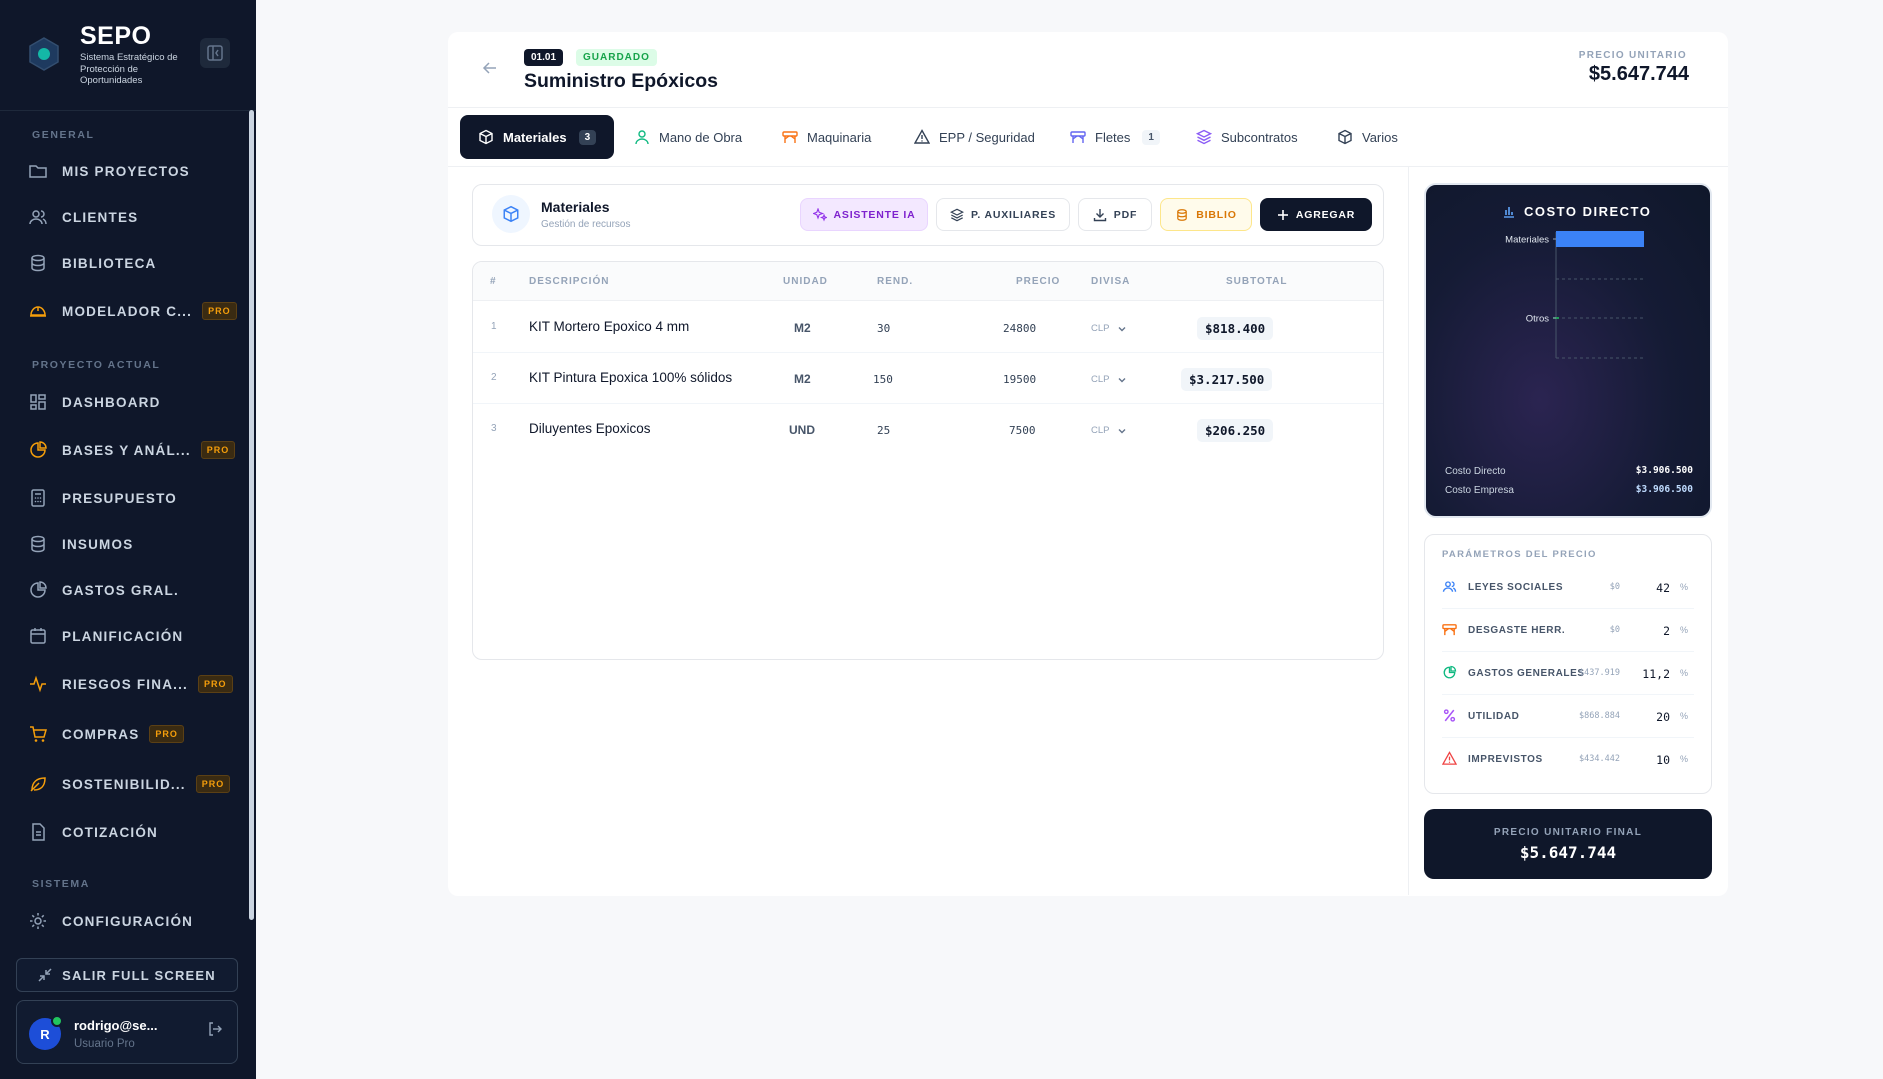  Describe the element at coordinates (109, 263) in the screenshot. I see `nav-label: BIBLIOTECA` at that location.